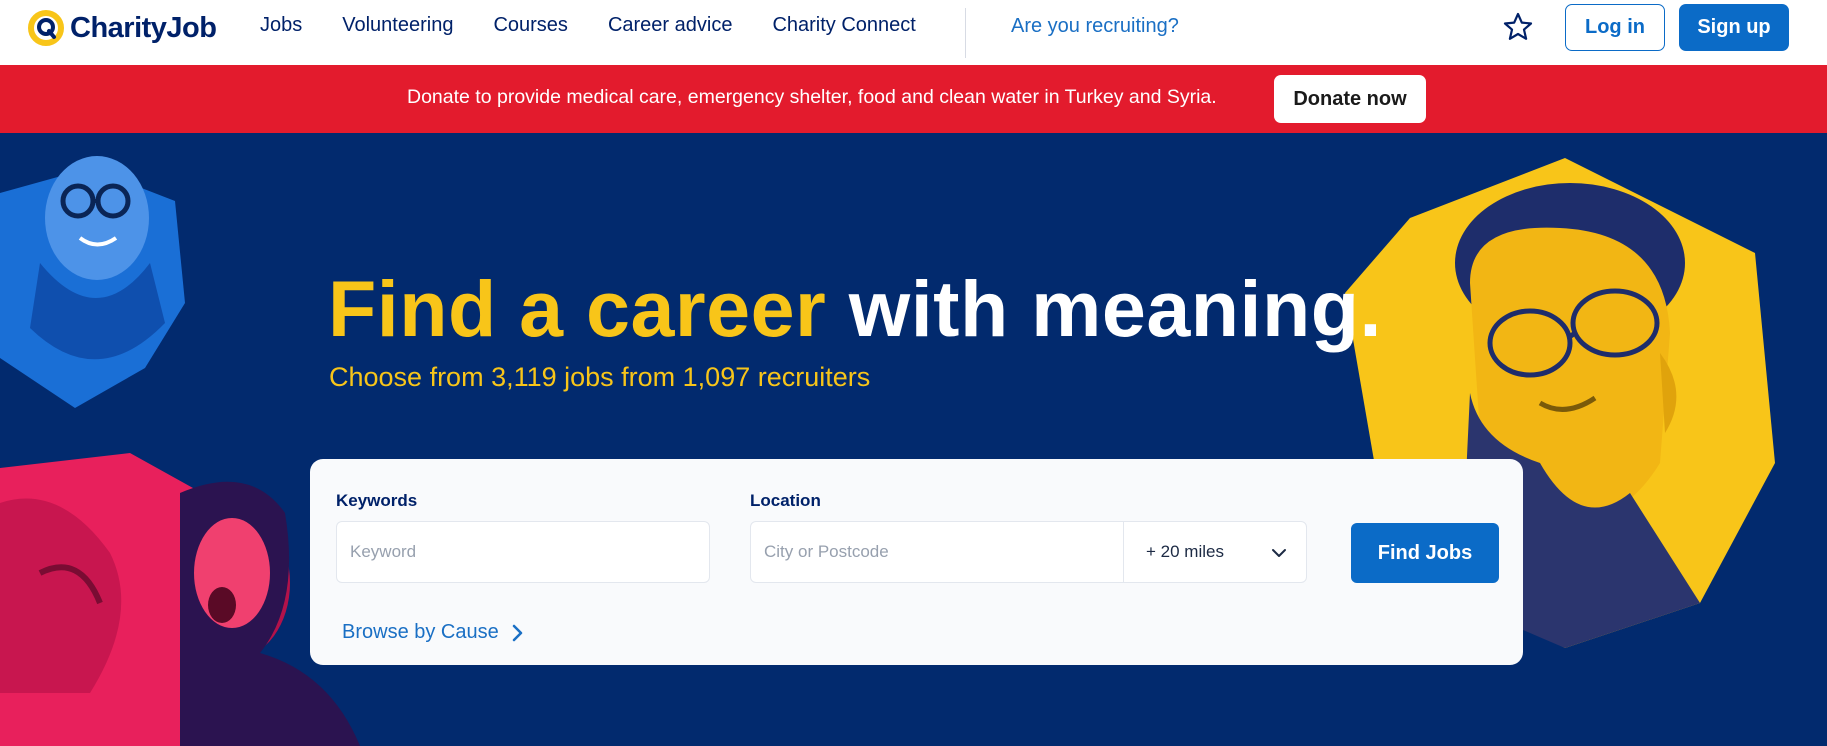 This screenshot has height=746, width=1827. What do you see at coordinates (1425, 553) in the screenshot?
I see `find-jobs-button: Find Jobs` at bounding box center [1425, 553].